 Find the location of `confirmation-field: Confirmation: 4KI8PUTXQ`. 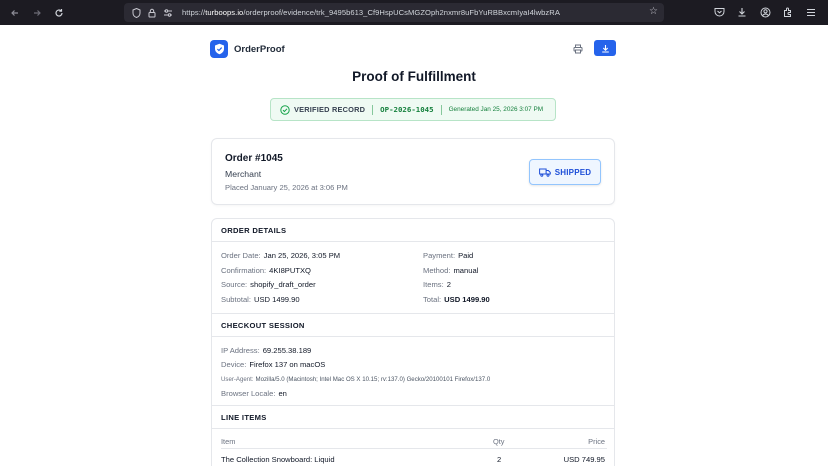

confirmation-field: Confirmation: 4KI8PUTXQ is located at coordinates (266, 270).